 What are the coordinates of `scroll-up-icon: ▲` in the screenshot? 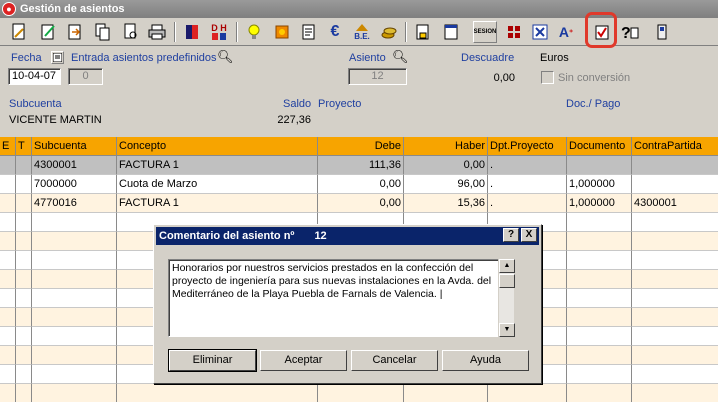 It's located at (507, 266).